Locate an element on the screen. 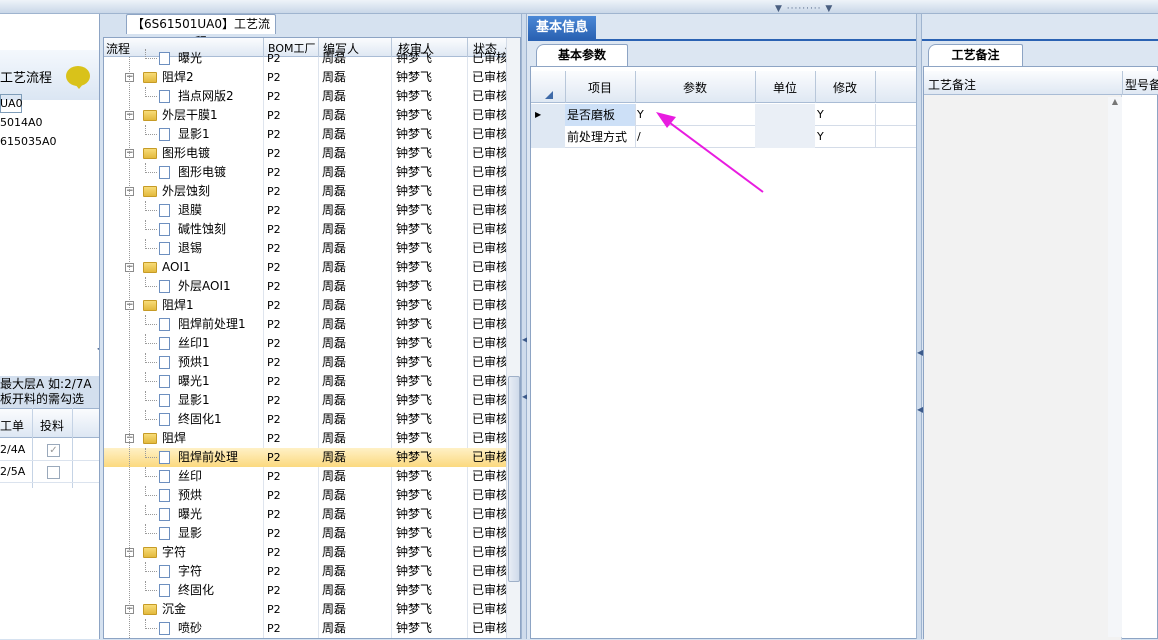  scroll-up-icon: ▲ is located at coordinates (1115, 101).